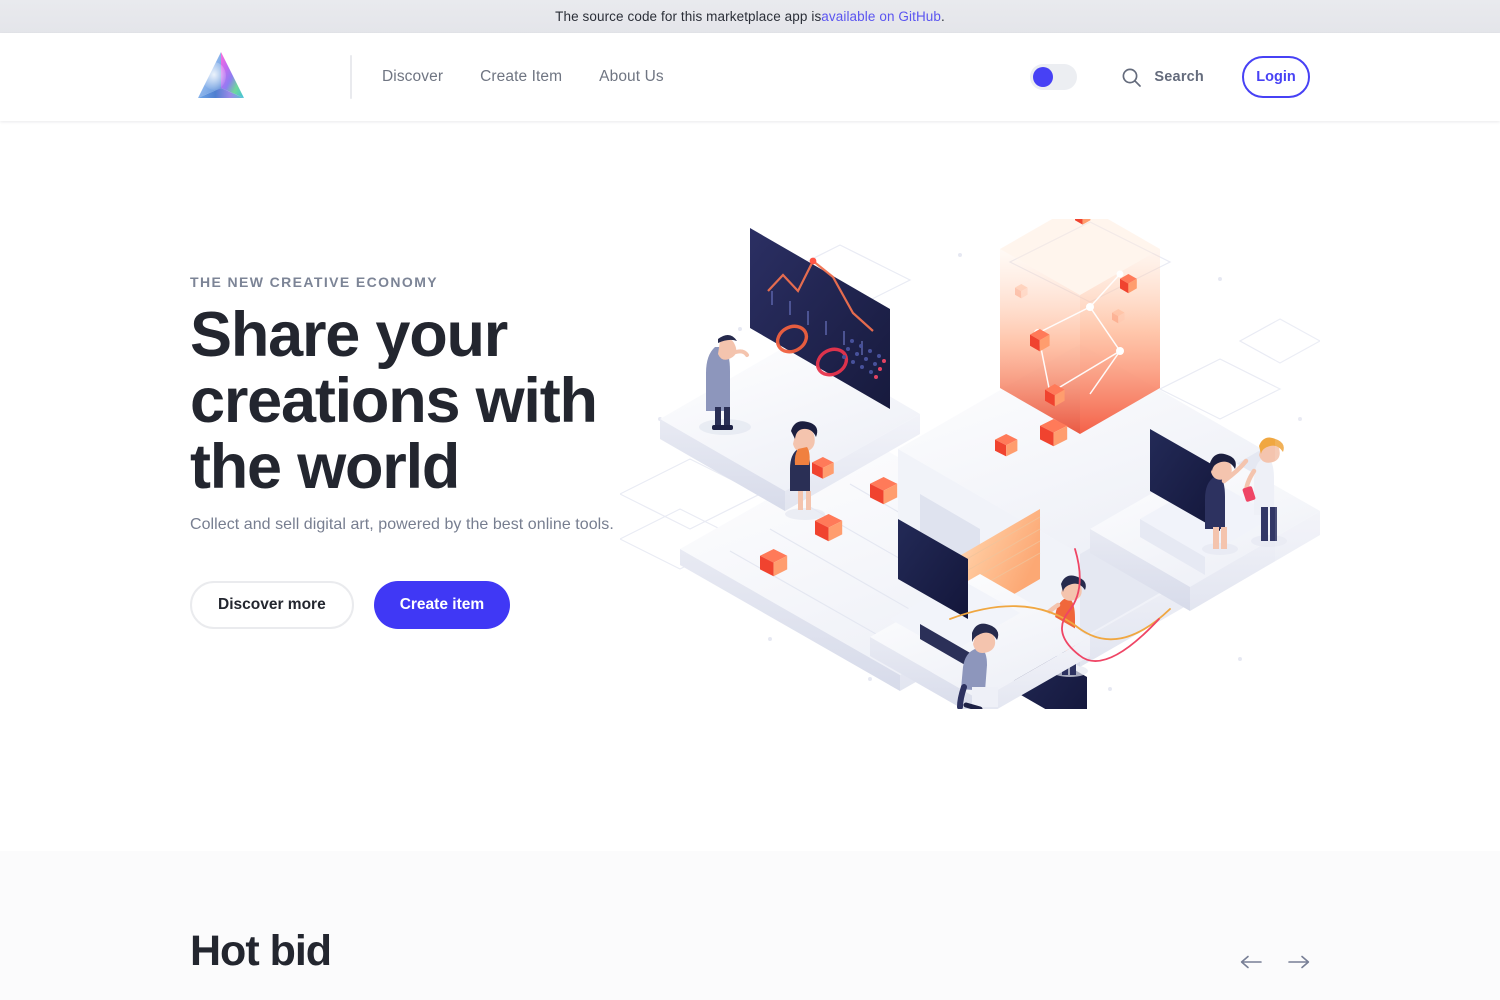 Image resolution: width=1500 pixels, height=1000 pixels. I want to click on search-icon, so click(1132, 77).